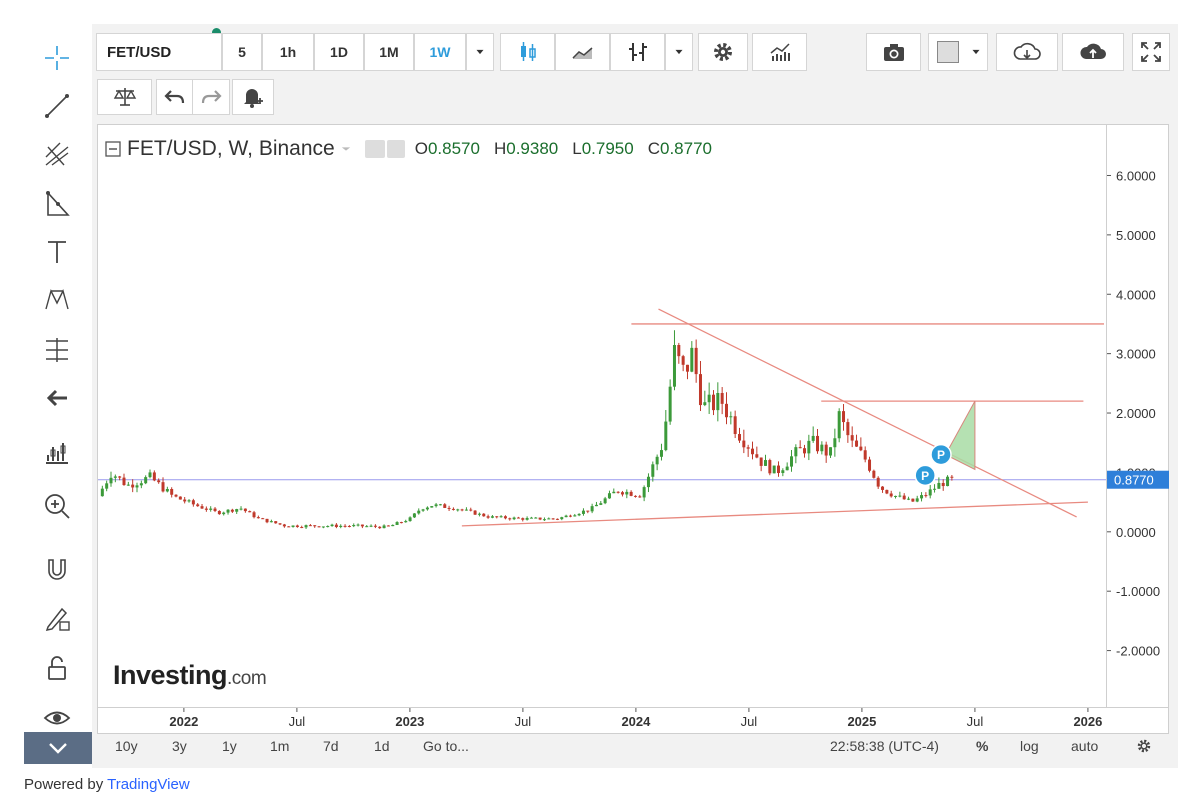 The height and width of the screenshot is (810, 1200). I want to click on pitchfork-icon, so click(57, 154).